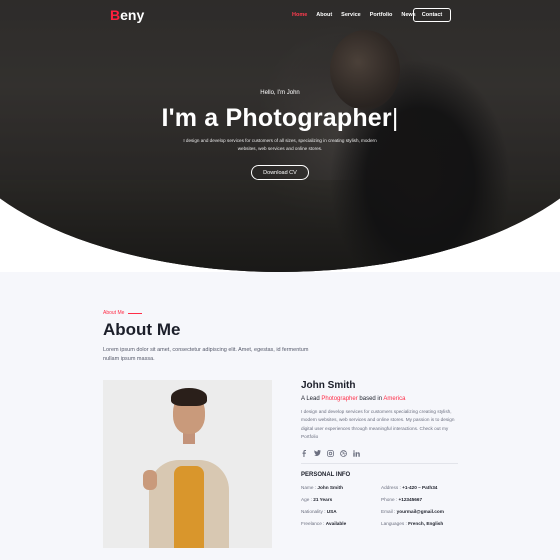  I want to click on info-address: Address : +1-420 – Path34, so click(409, 487).